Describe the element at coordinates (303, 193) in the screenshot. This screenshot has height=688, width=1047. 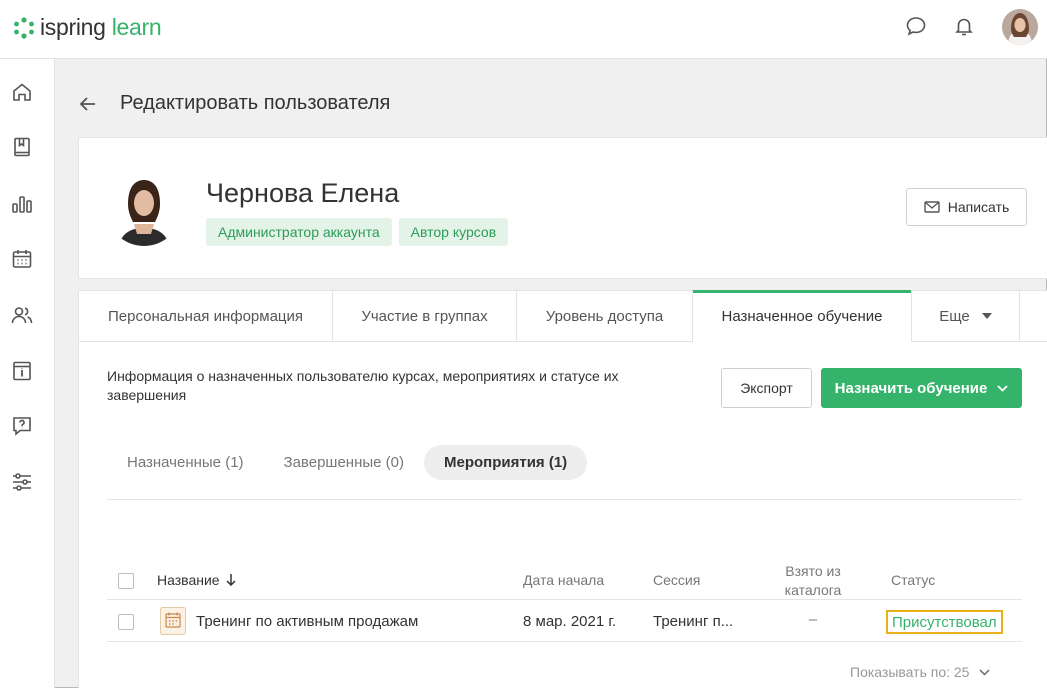
I see `user-name: Чернова Елена` at that location.